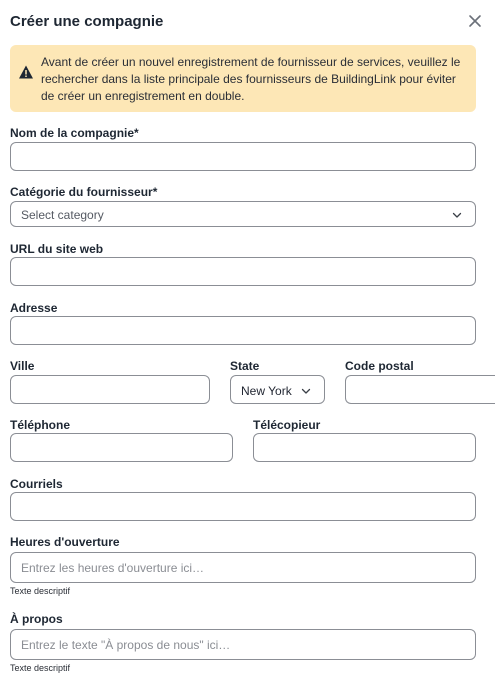 This screenshot has height=682, width=495. I want to click on hours-label: Heures d'ouverture, so click(65, 542).